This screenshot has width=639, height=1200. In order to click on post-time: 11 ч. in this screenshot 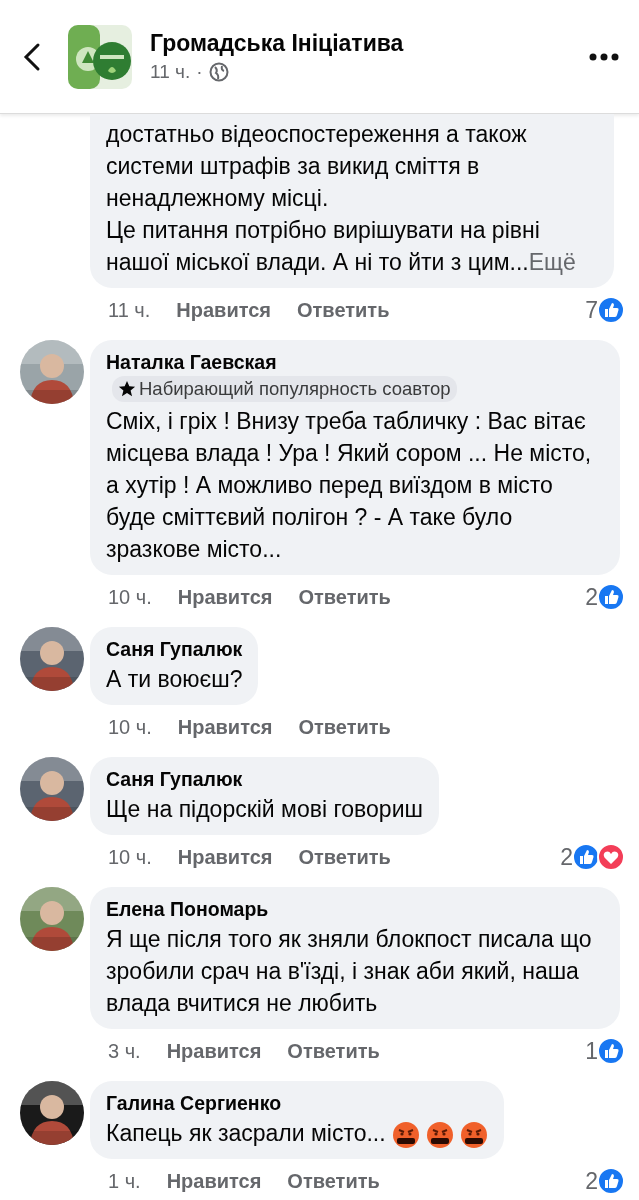, I will do `click(170, 72)`.